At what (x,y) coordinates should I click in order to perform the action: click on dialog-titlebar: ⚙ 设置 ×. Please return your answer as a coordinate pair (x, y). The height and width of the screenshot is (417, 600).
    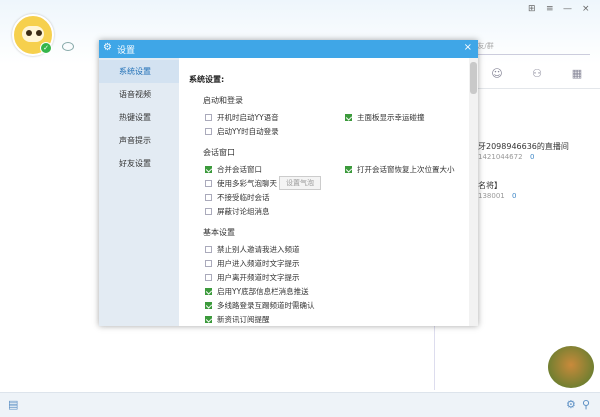
    Looking at the image, I should click on (288, 49).